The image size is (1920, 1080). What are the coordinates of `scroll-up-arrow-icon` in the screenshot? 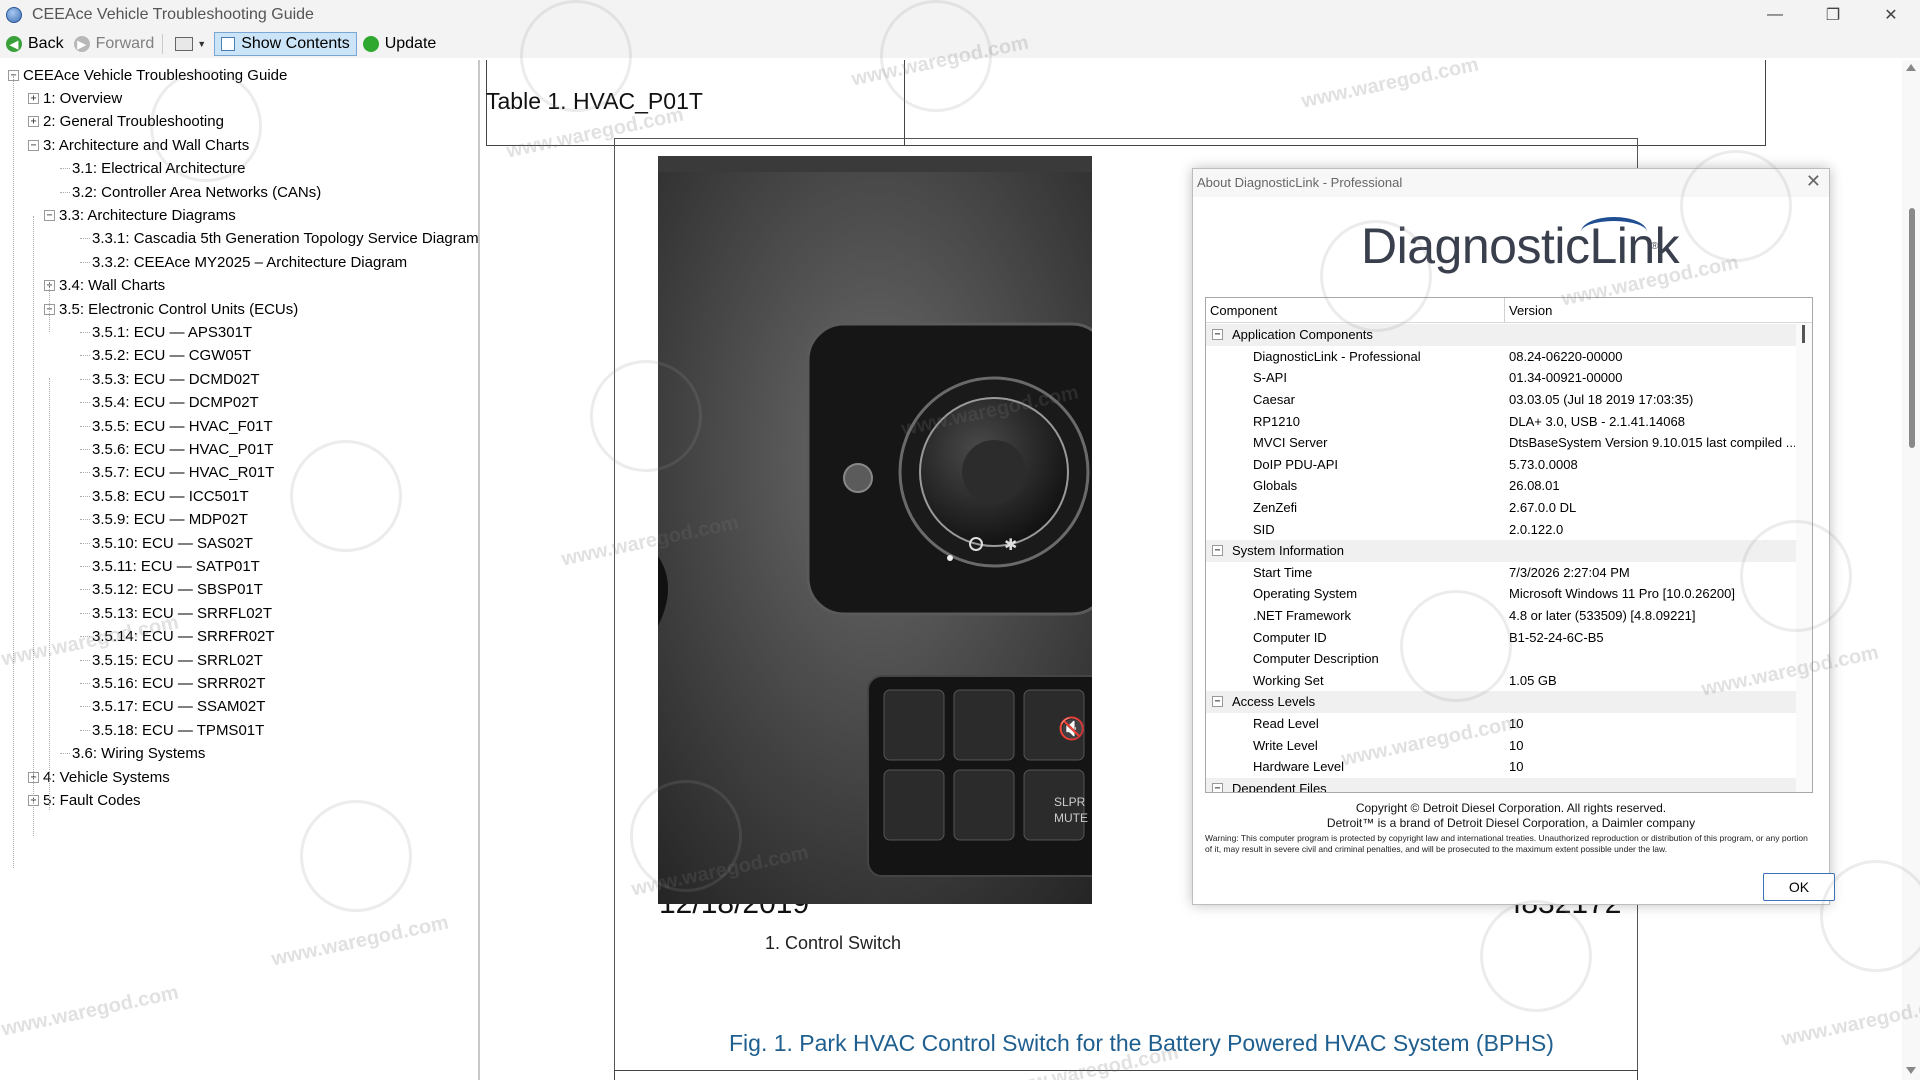 It's located at (1911, 67).